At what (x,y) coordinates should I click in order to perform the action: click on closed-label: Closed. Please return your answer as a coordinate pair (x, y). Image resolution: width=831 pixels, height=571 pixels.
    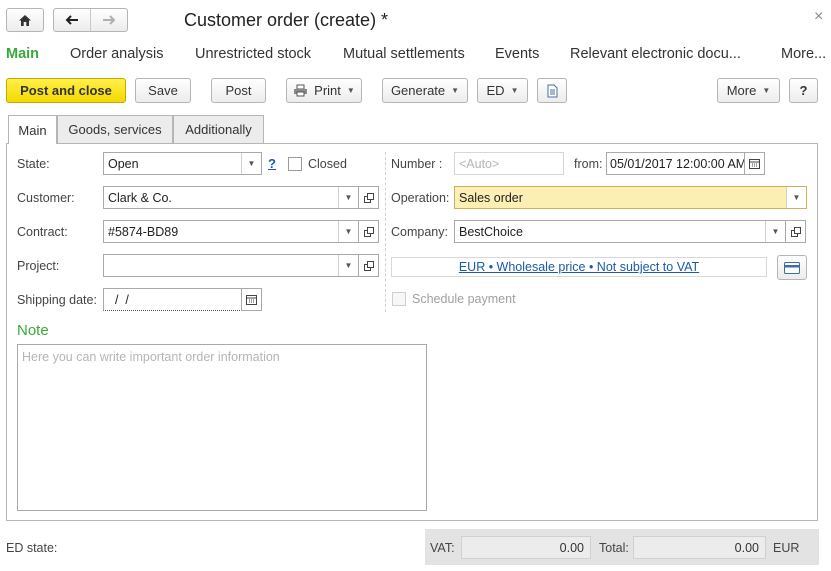
    Looking at the image, I should click on (327, 164).